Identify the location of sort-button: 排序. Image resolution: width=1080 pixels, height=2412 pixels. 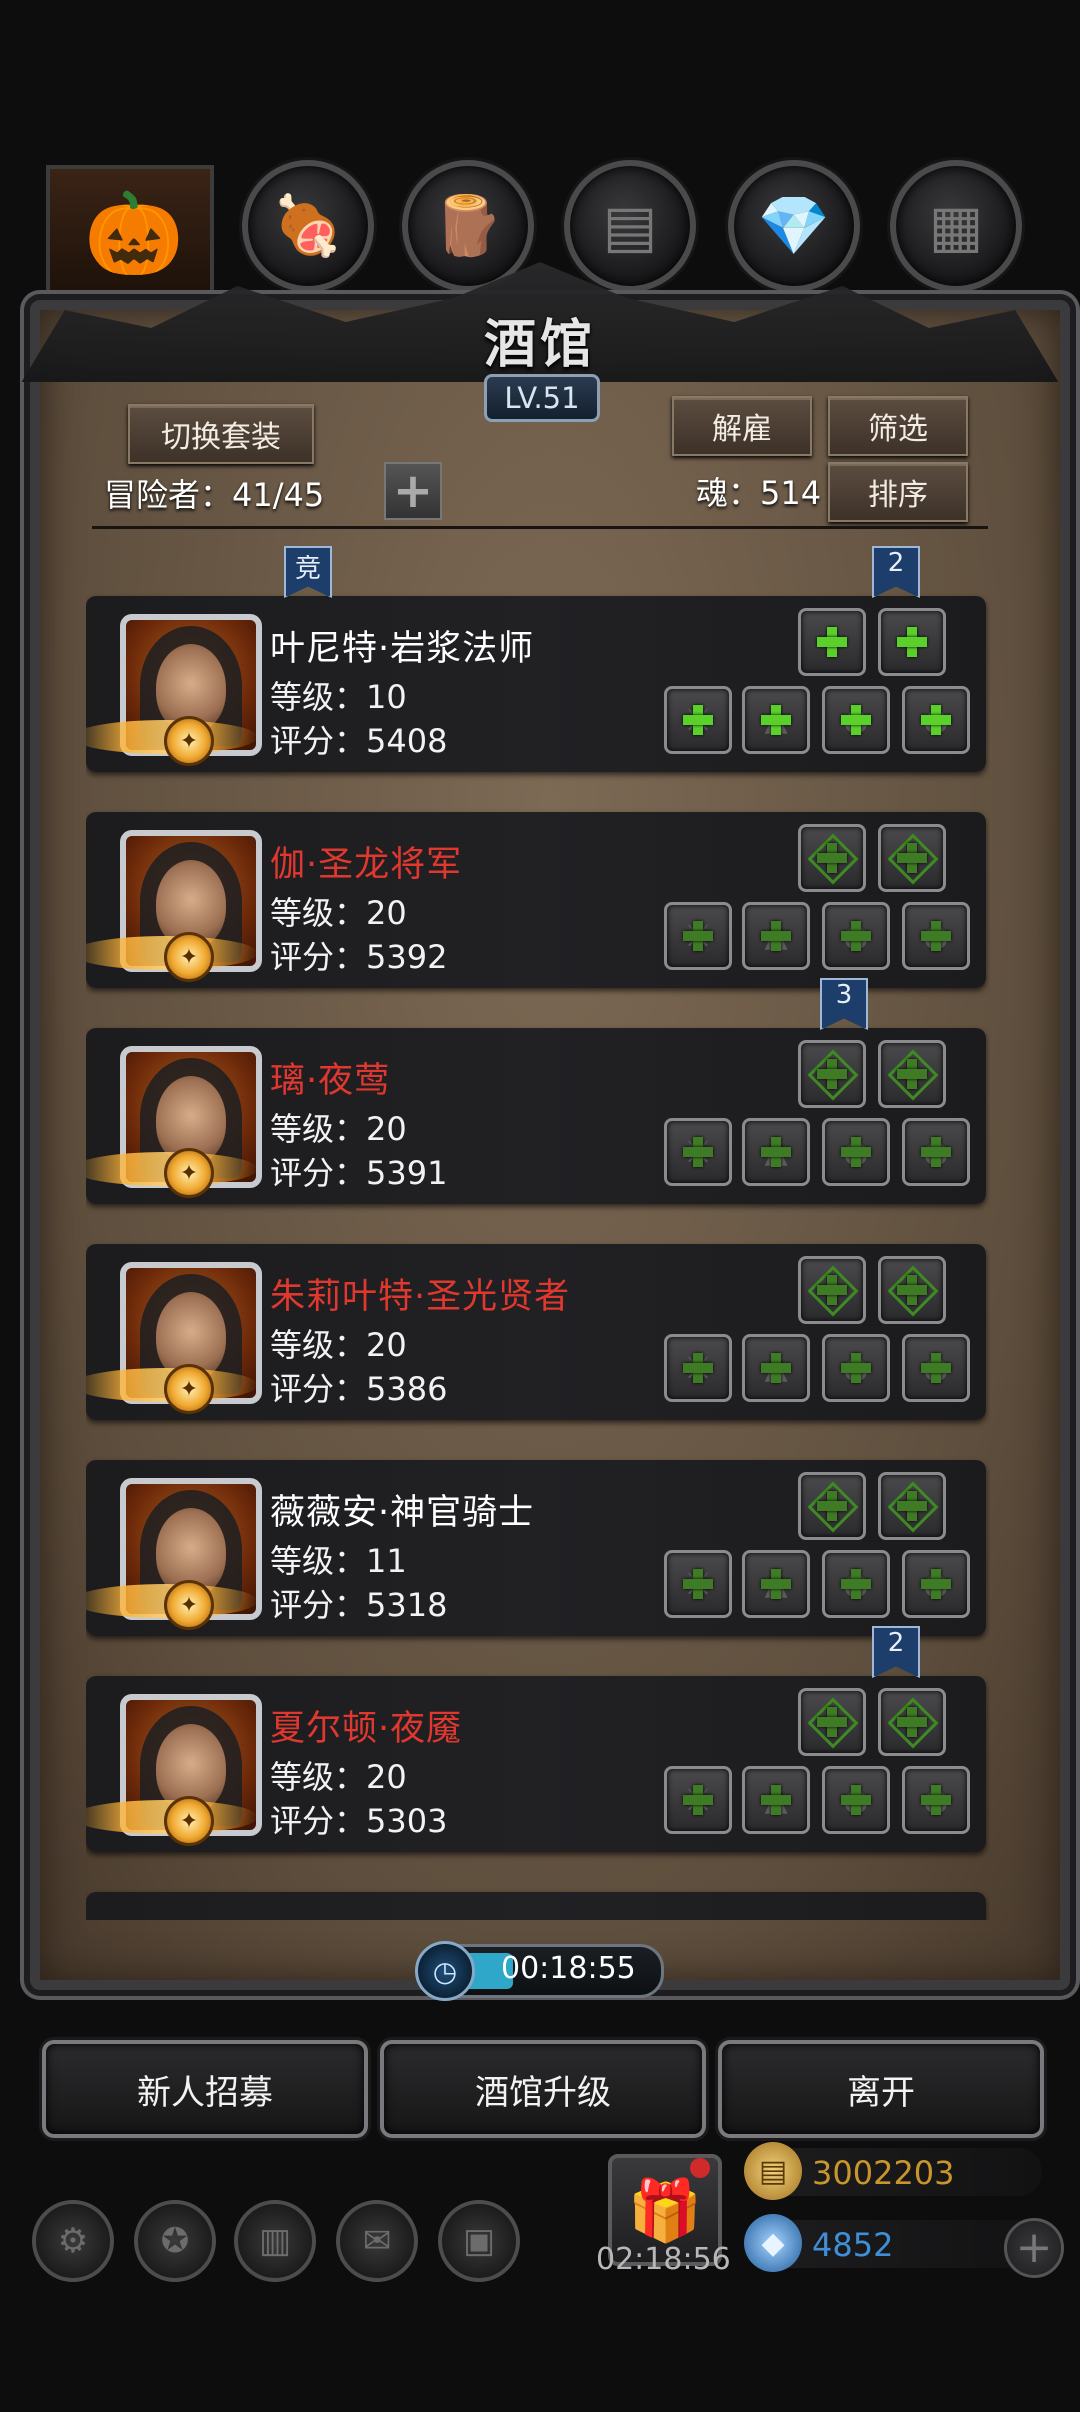
(898, 492).